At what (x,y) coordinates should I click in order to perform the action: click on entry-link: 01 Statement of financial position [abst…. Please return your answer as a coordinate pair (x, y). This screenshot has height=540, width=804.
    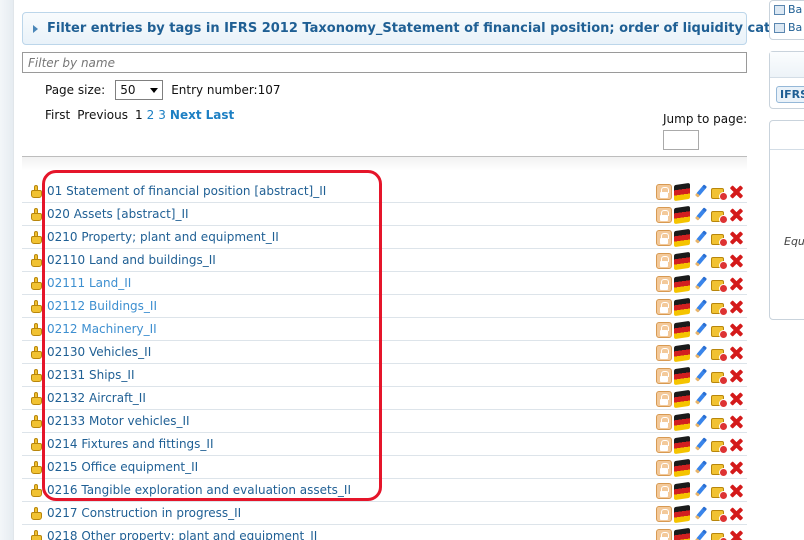
    Looking at the image, I should click on (186, 191).